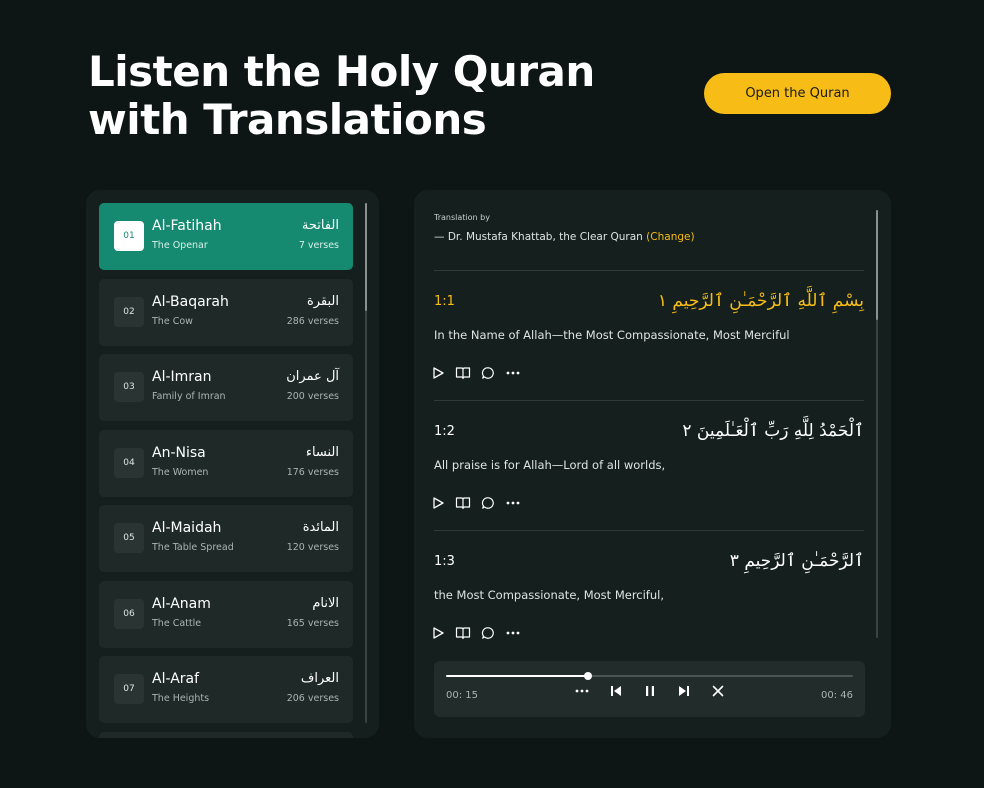 Image resolution: width=984 pixels, height=788 pixels. I want to click on surah-name: Al-Imran, so click(182, 377).